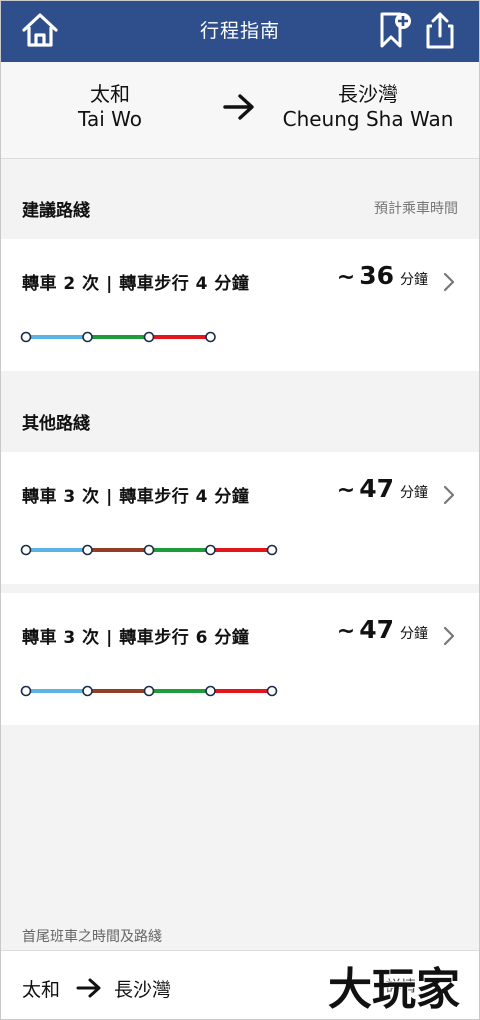  I want to click on footer-destination: 長沙灣, so click(143, 990).